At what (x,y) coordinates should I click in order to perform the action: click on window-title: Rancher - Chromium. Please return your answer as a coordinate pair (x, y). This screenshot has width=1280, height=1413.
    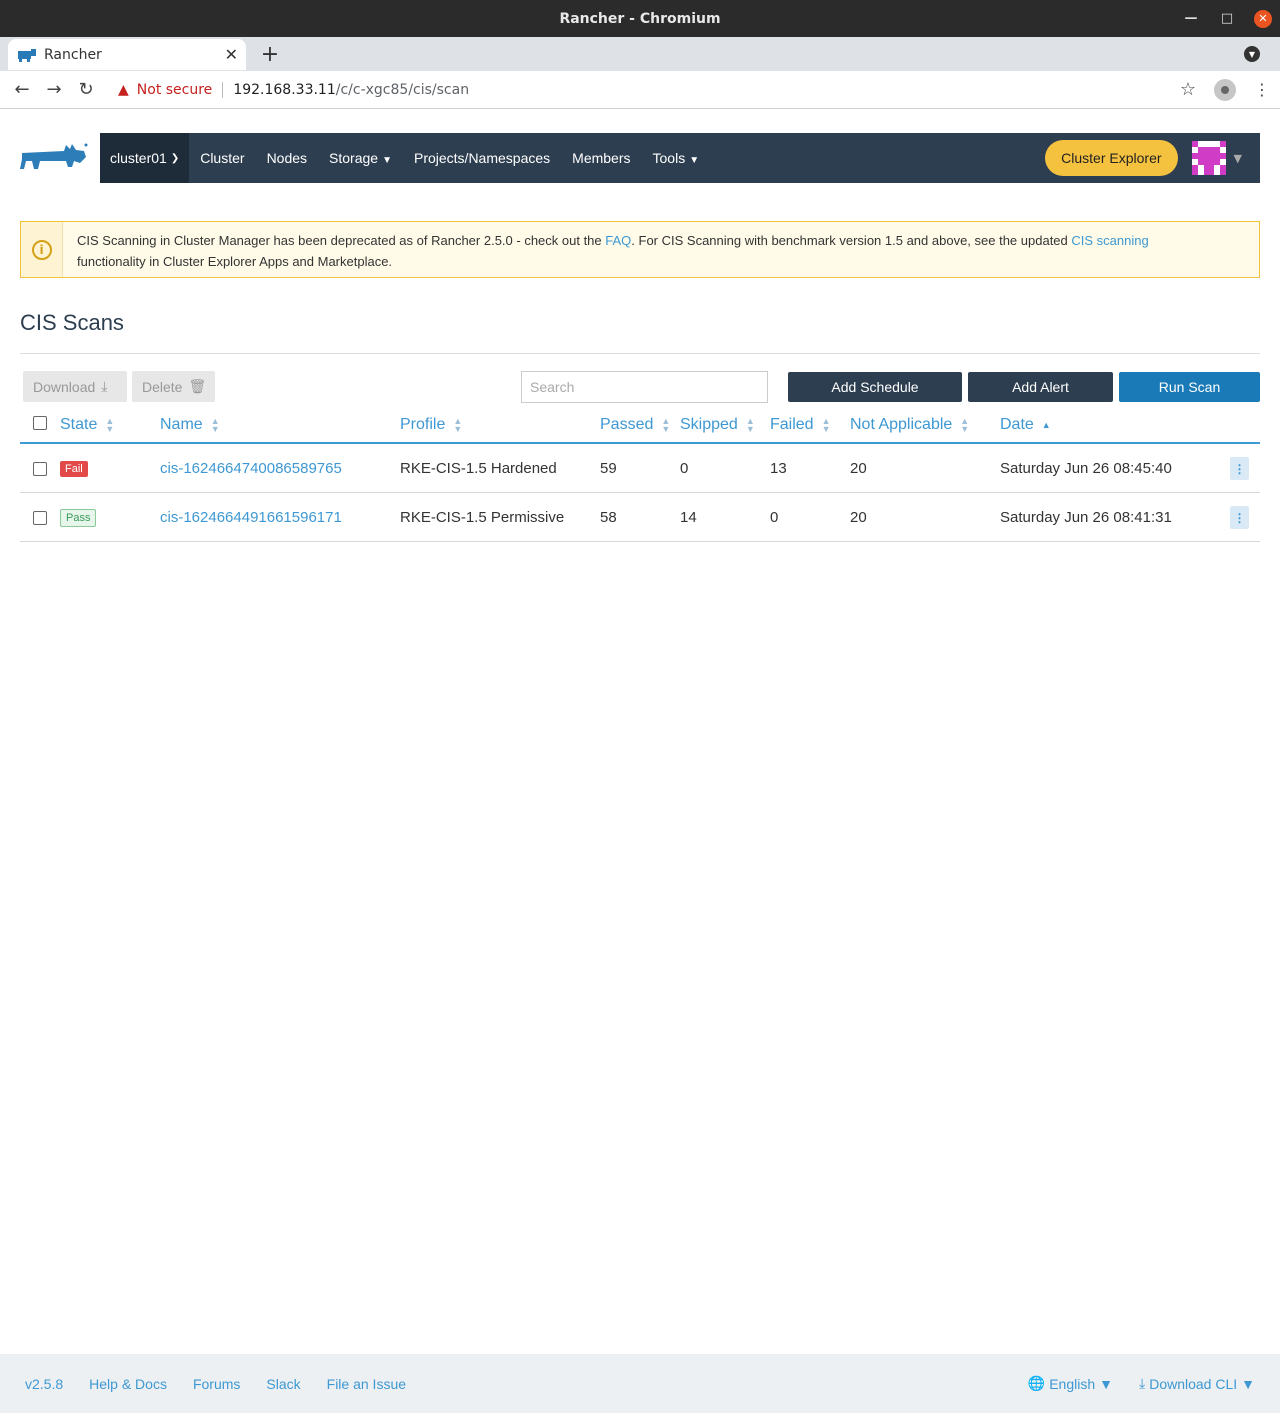
    Looking at the image, I should click on (640, 18).